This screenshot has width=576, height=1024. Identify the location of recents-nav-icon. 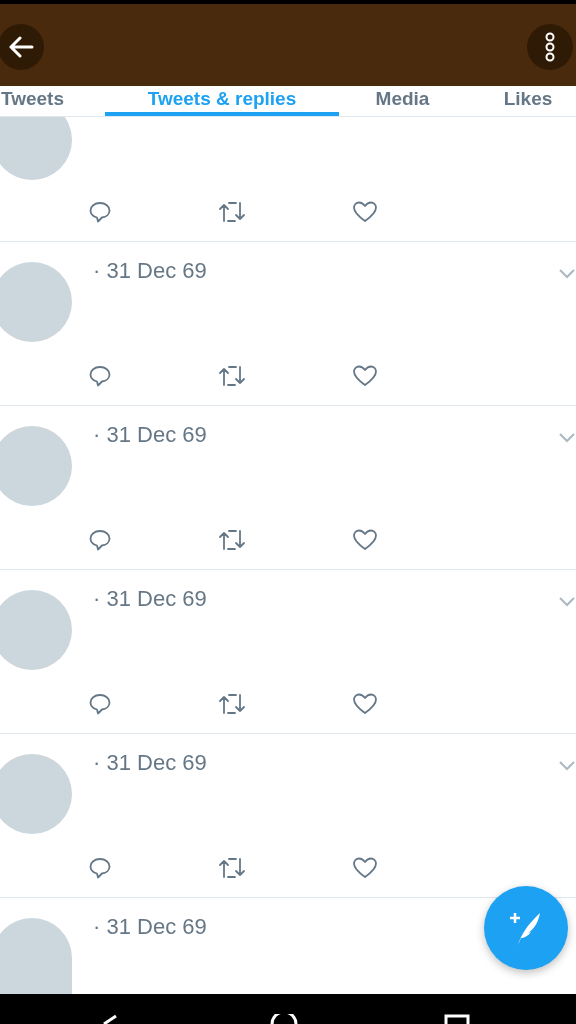
(457, 1019).